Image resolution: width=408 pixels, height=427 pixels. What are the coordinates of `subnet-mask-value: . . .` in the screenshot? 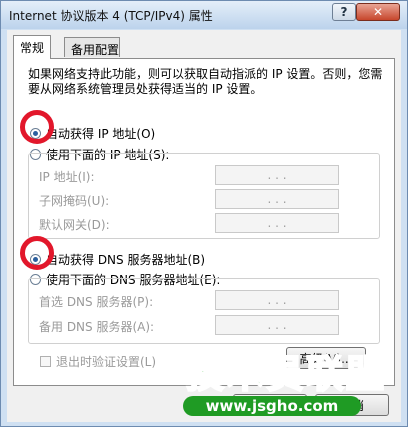 It's located at (277, 199).